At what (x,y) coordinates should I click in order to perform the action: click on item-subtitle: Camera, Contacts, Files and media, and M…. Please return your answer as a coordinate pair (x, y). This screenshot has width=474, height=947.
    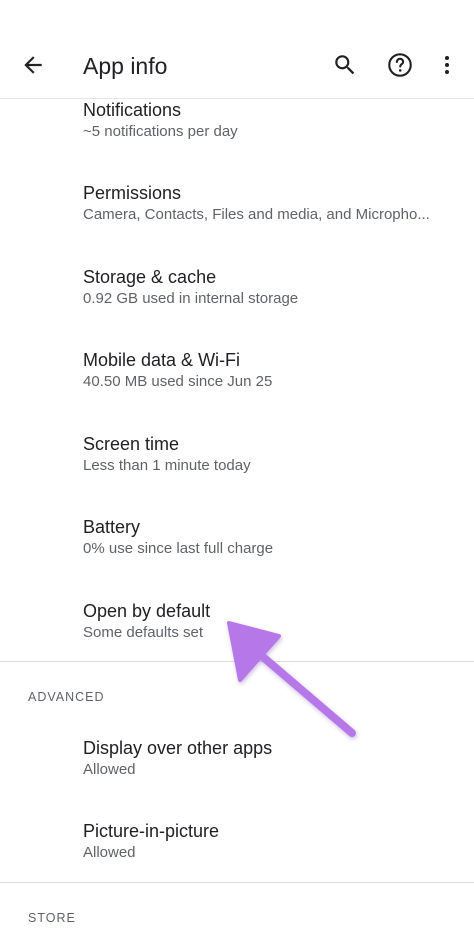
    Looking at the image, I should click on (256, 214).